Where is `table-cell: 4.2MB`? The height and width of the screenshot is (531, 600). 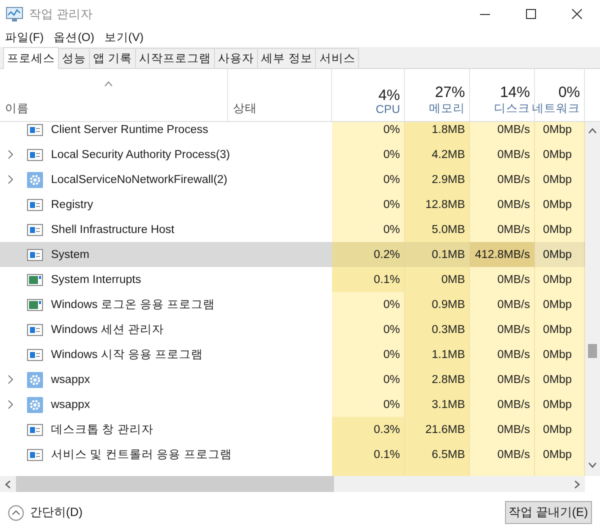
table-cell: 4.2MB is located at coordinates (437, 154).